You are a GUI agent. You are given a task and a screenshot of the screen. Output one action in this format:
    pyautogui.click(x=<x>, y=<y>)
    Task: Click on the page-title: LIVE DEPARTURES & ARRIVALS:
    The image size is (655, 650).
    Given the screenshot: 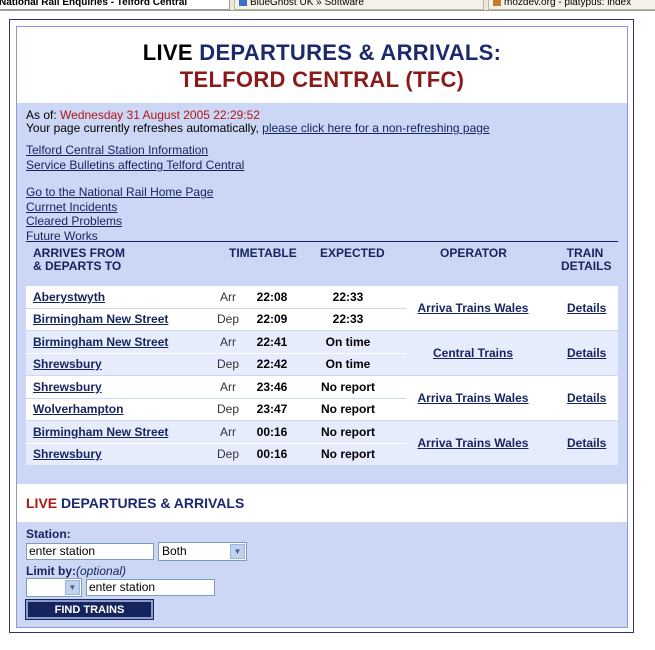 What is the action you would take?
    pyautogui.click(x=322, y=53)
    